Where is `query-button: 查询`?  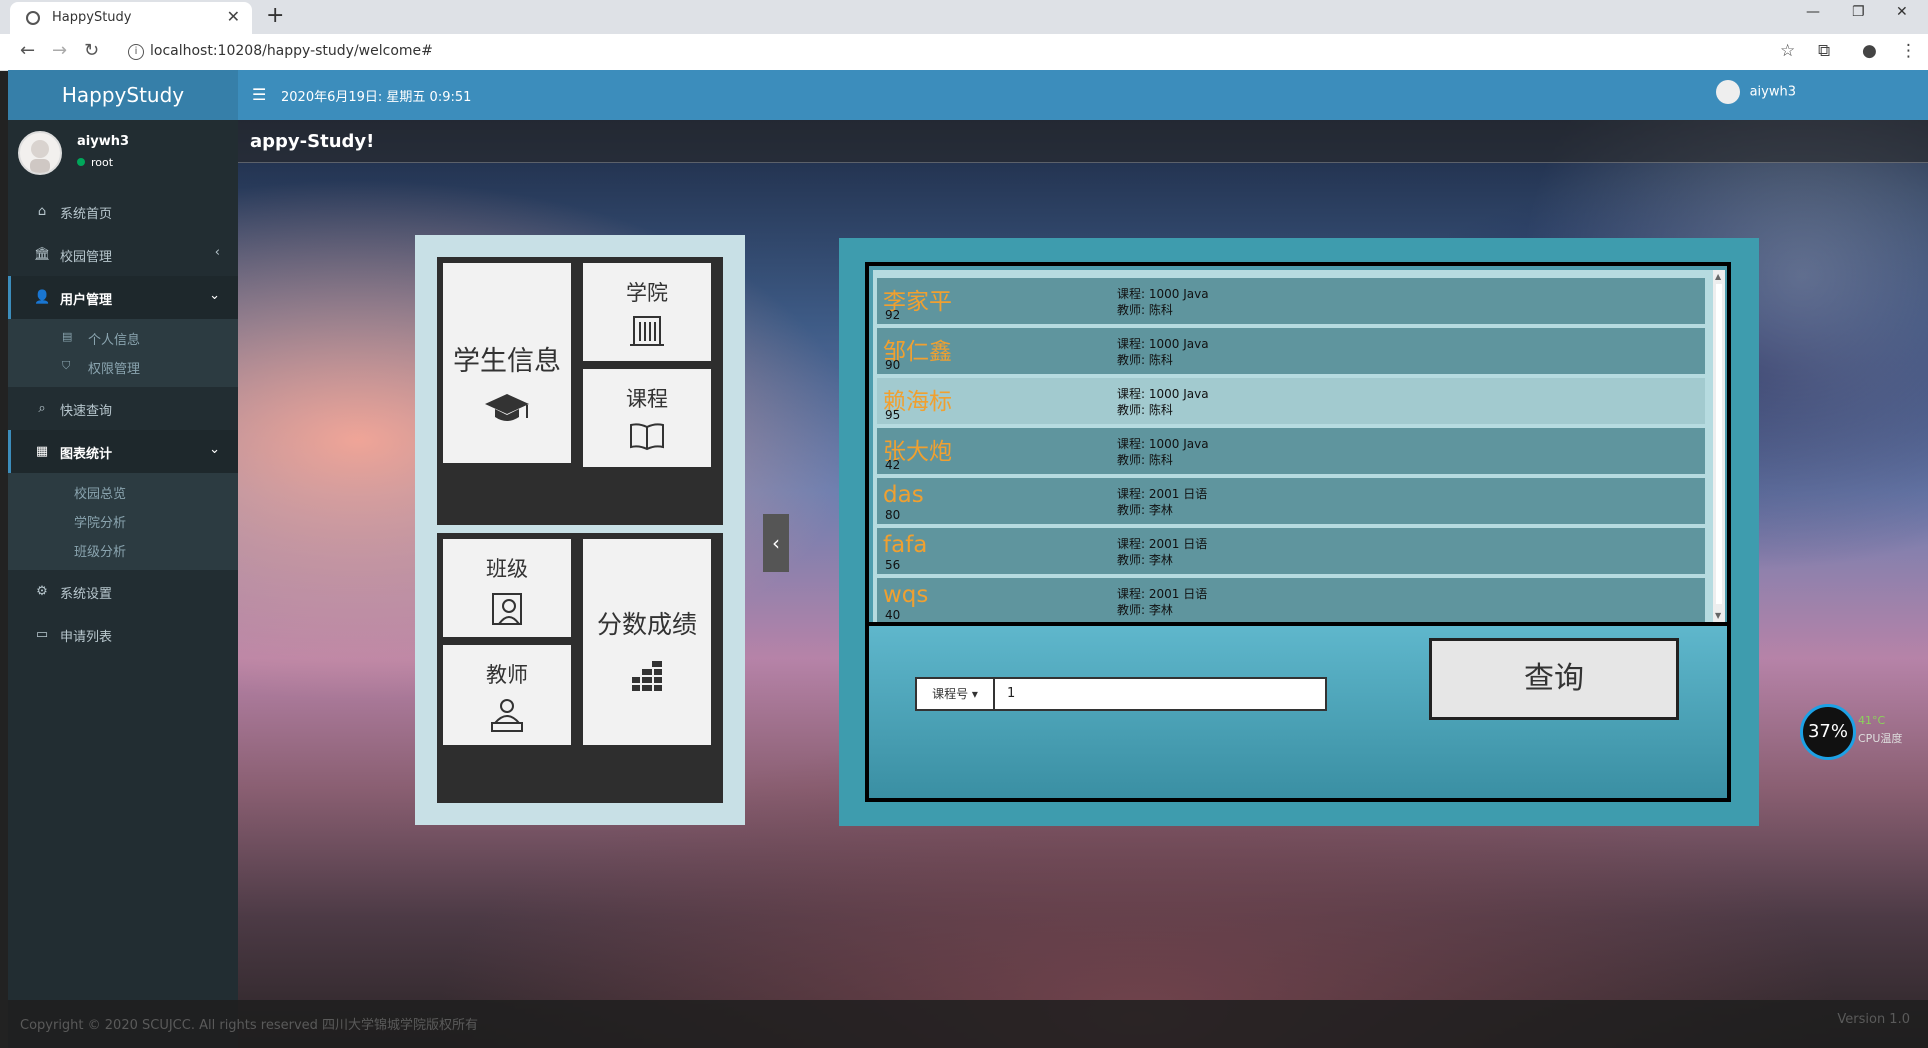 query-button: 查询 is located at coordinates (1554, 679).